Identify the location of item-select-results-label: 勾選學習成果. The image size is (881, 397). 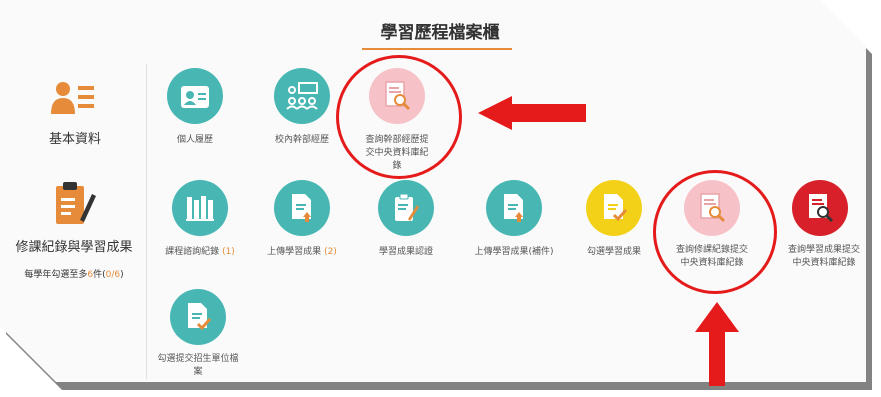
(613, 252).